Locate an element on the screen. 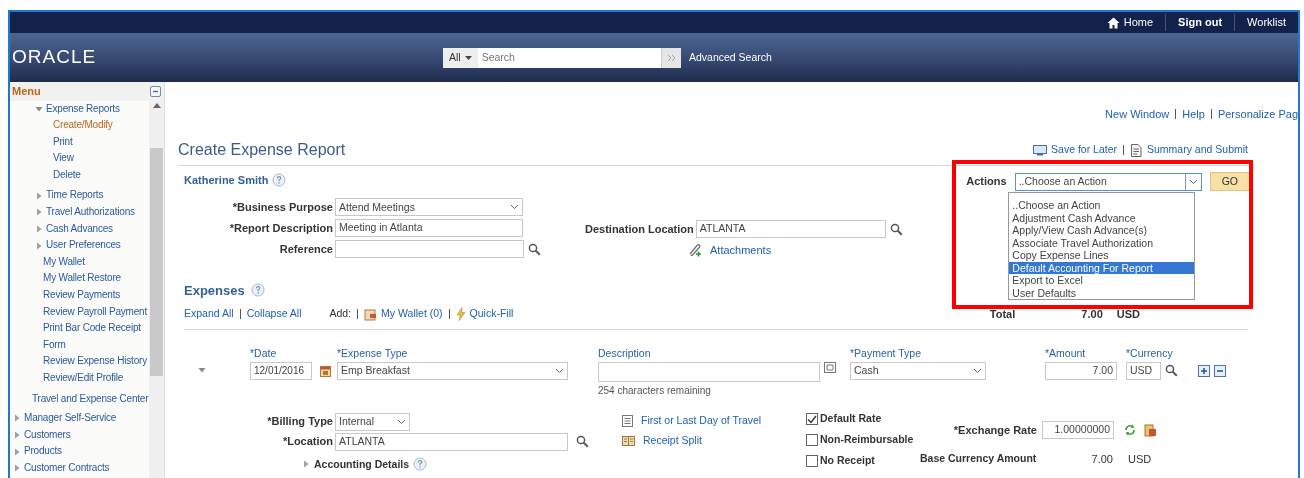 The height and width of the screenshot is (478, 1304). description-field is located at coordinates (709, 371).